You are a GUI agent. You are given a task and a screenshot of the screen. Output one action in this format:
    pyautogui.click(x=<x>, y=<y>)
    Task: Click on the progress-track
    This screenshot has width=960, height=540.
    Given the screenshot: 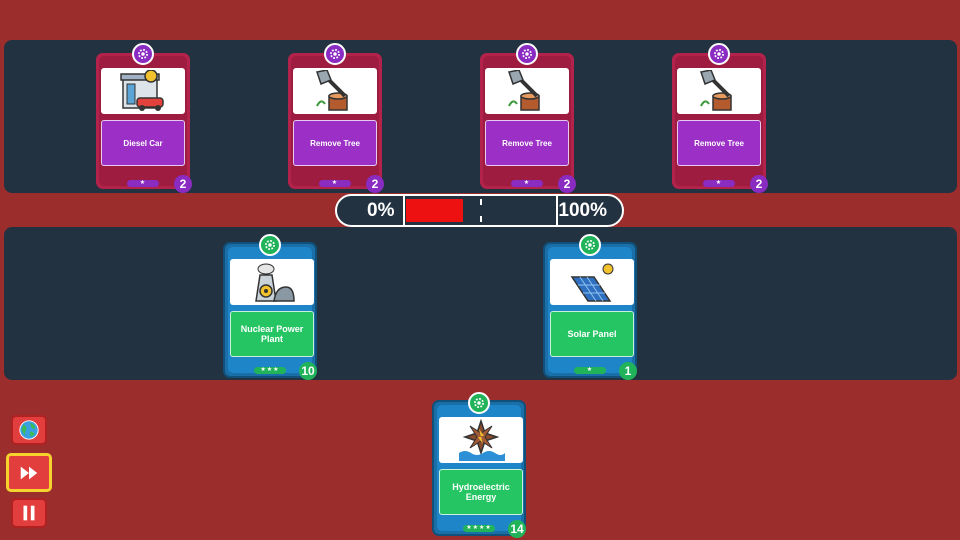 What is the action you would take?
    pyautogui.click(x=481, y=210)
    